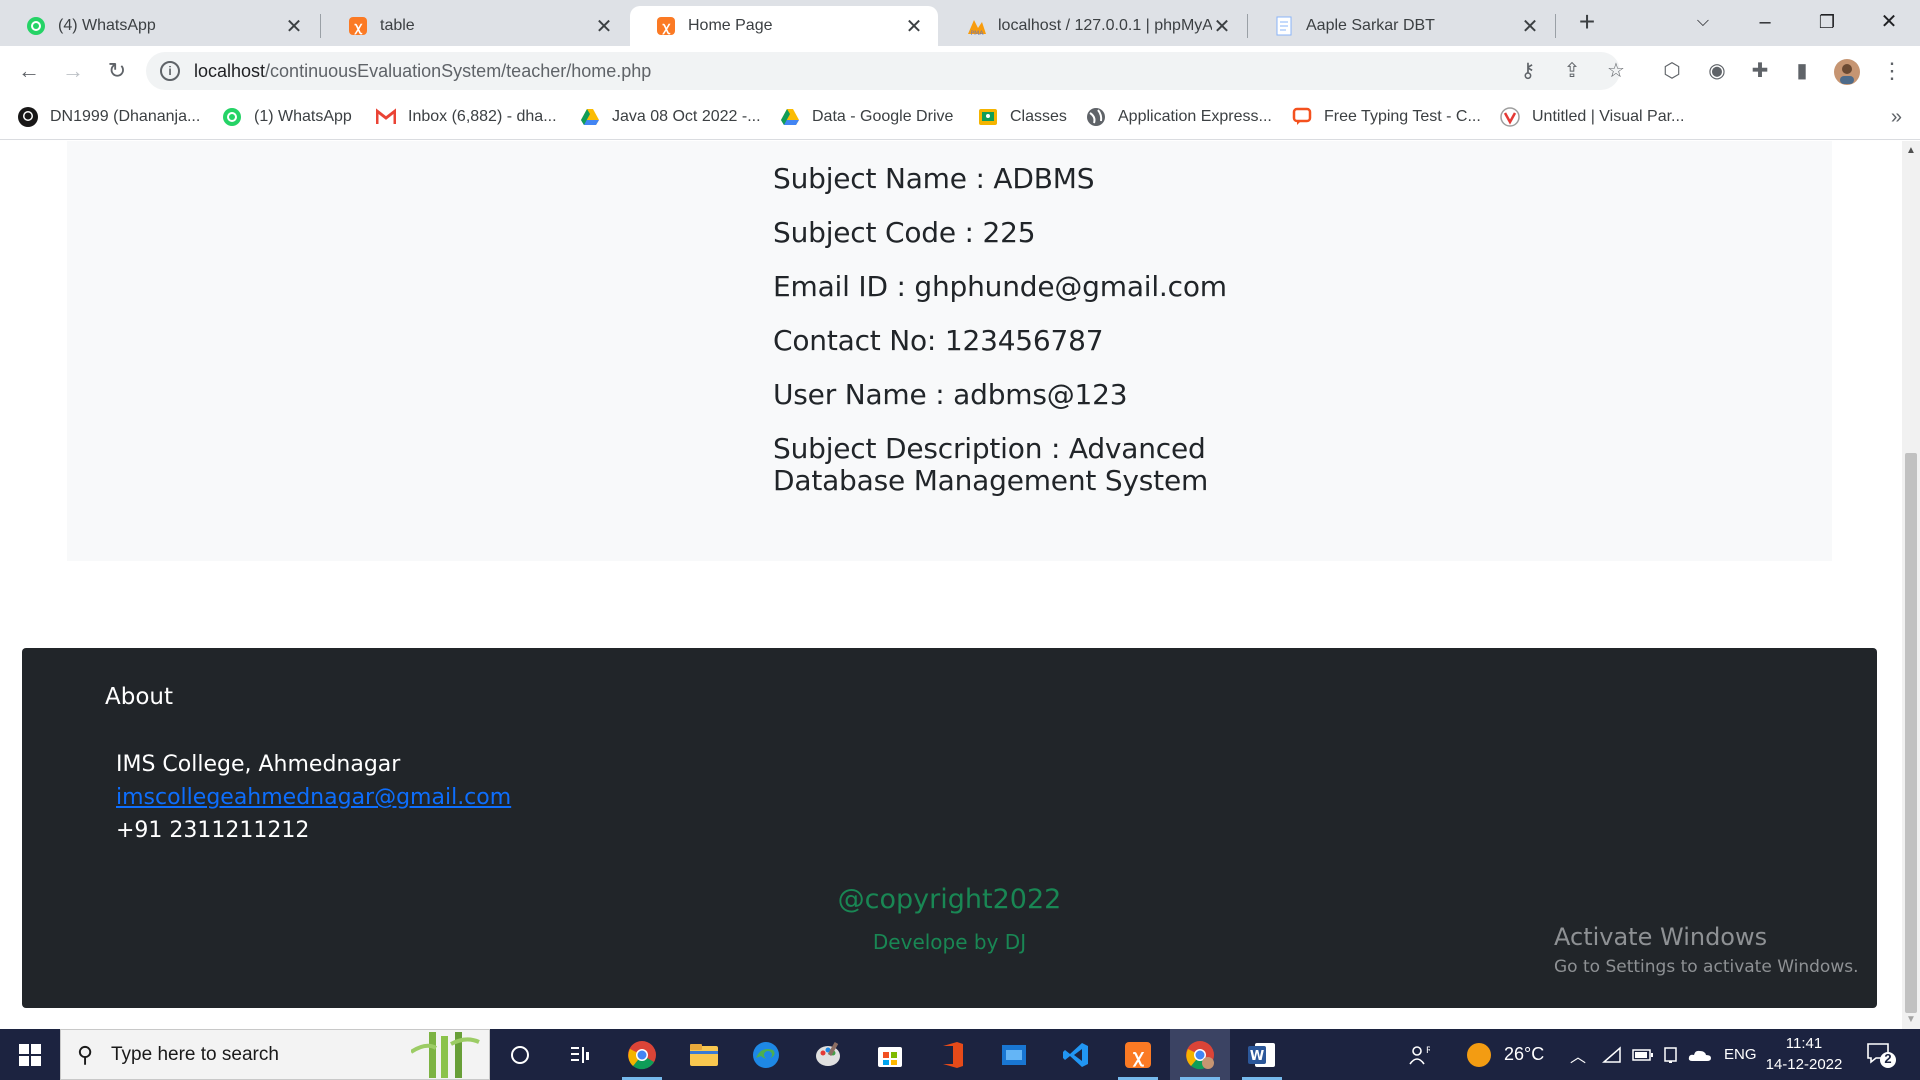 This screenshot has width=1920, height=1080. Describe the element at coordinates (1847, 72) in the screenshot. I see `avatar` at that location.